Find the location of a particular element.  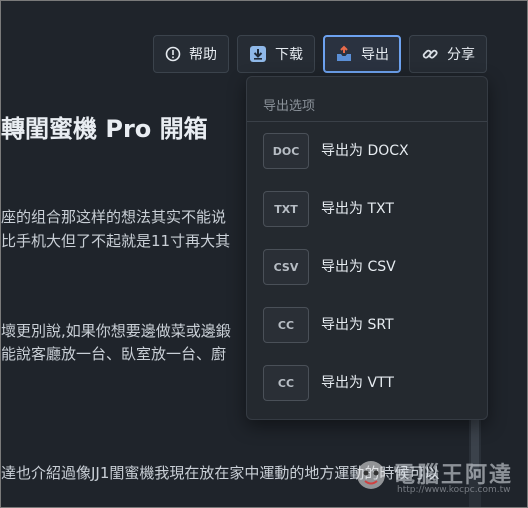

mascot-logo-icon is located at coordinates (371, 475).